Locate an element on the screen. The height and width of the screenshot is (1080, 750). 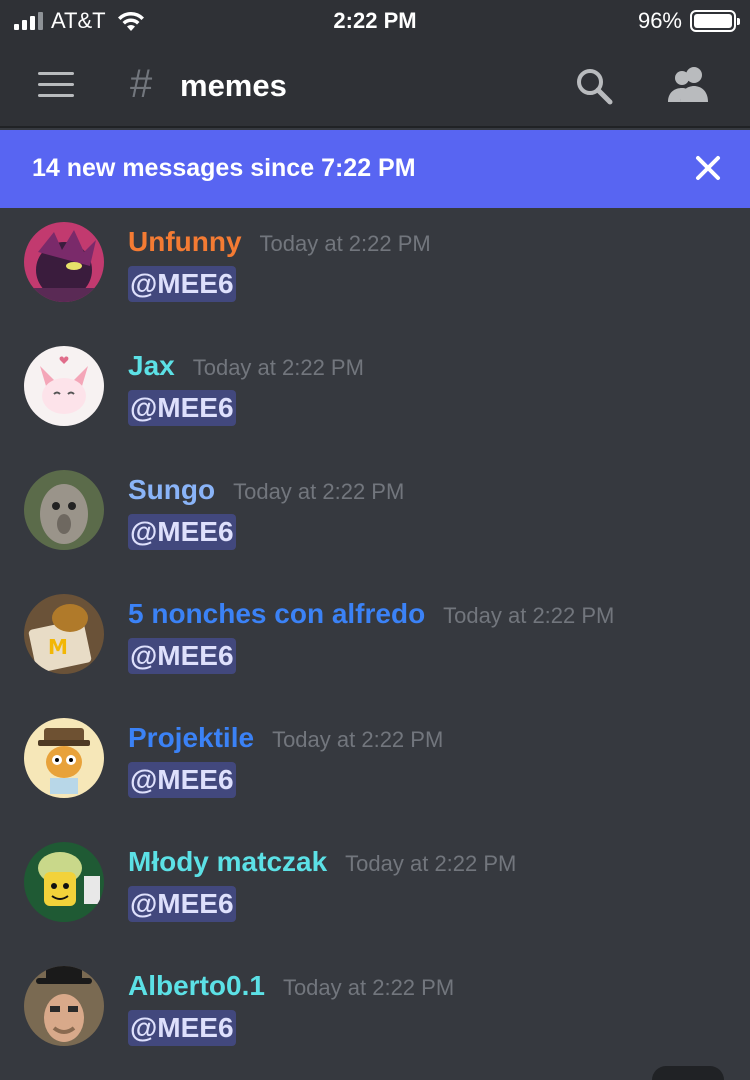
username: Alberto0.1 Today at 2:22 PM is located at coordinates (291, 986).